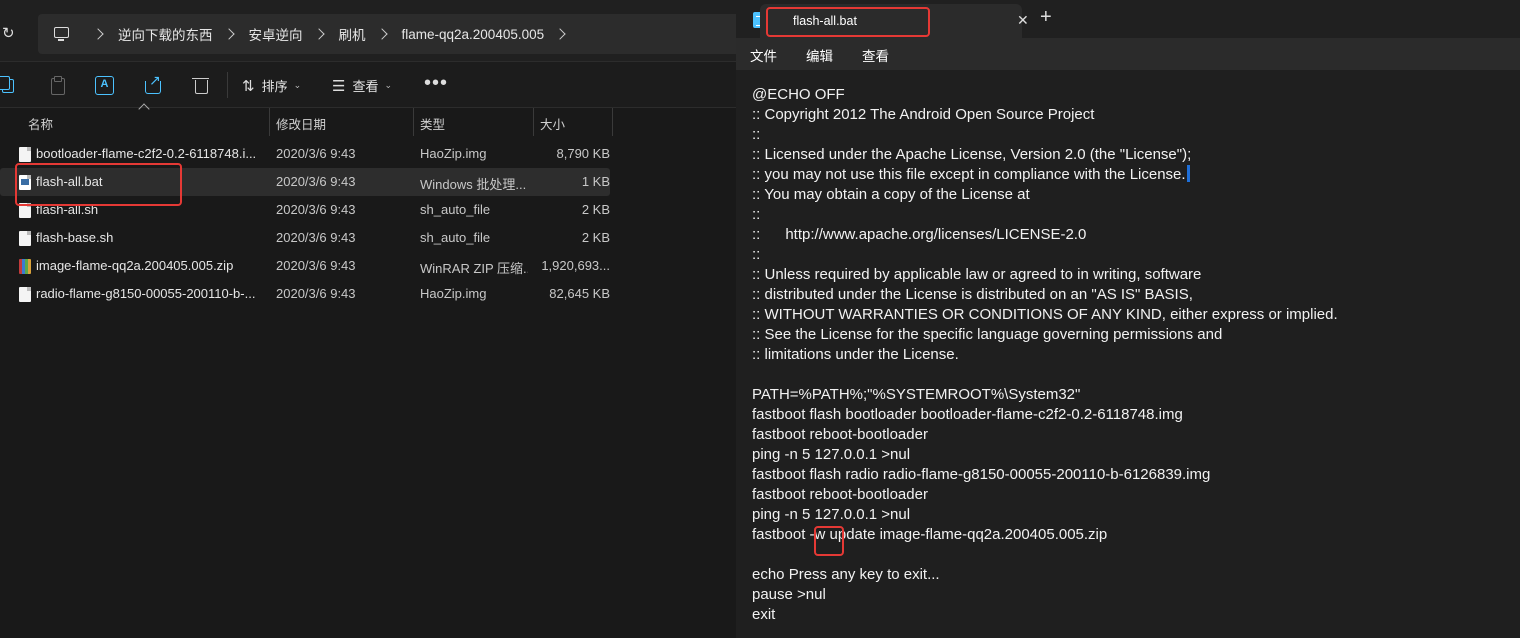  I want to click on editor-line: ::, so click(1045, 255).